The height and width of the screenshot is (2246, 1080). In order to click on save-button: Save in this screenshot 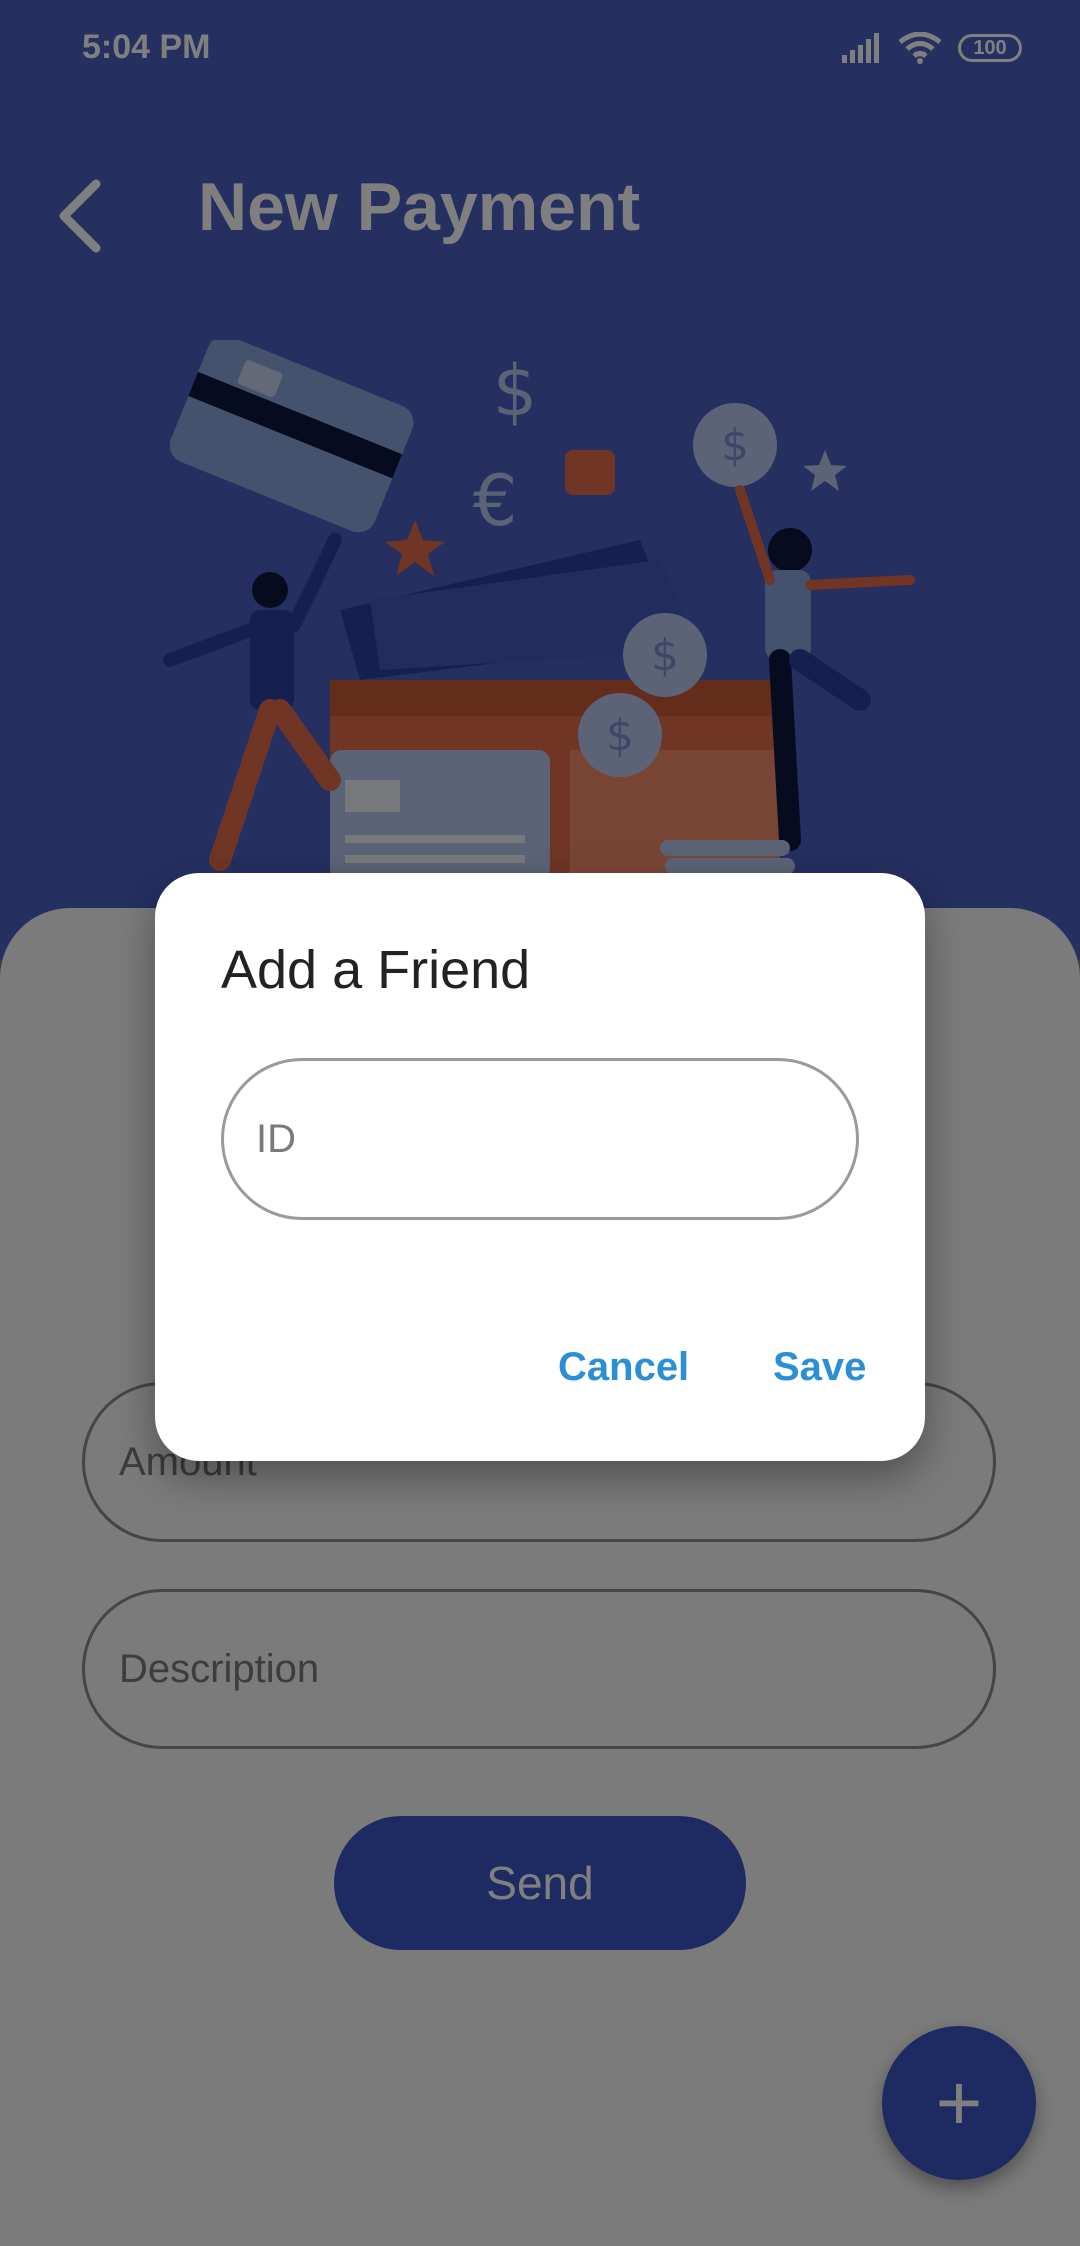, I will do `click(819, 1367)`.